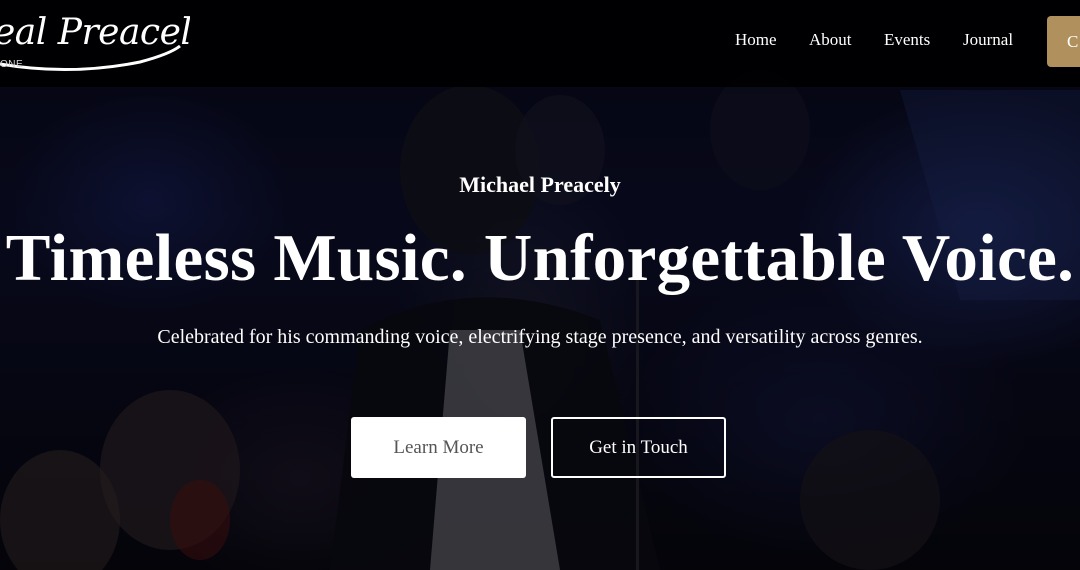 This screenshot has height=570, width=1080. Describe the element at coordinates (540, 258) in the screenshot. I see `hero-headline: Timeless Music. Unforgettable Voice.` at that location.